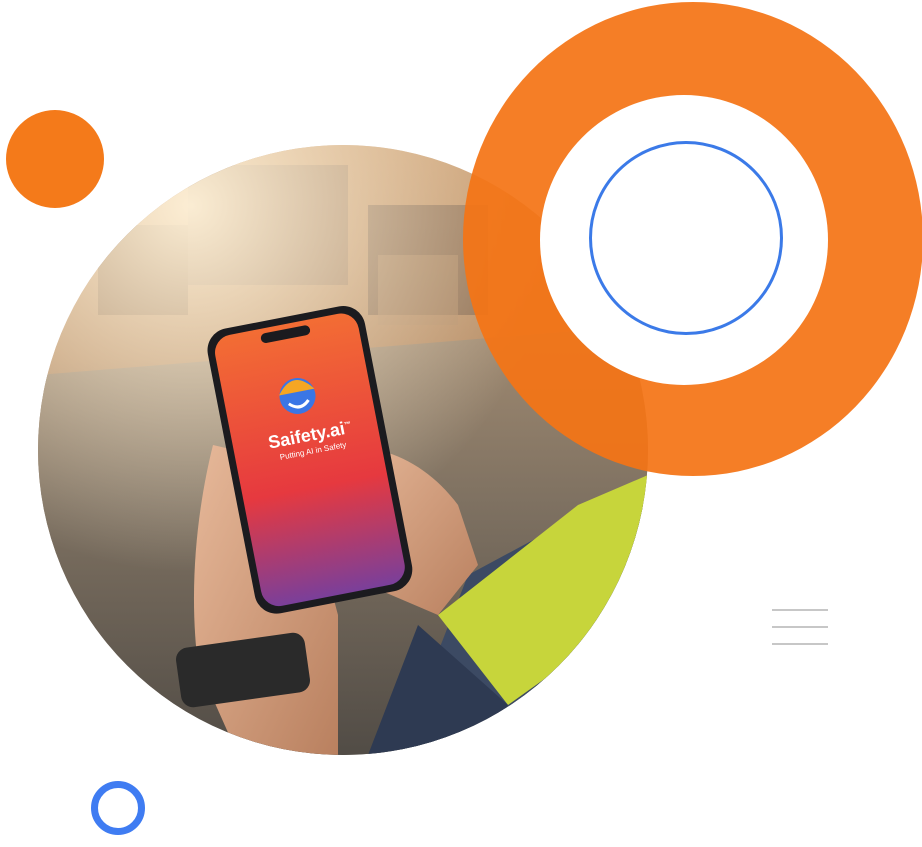 The height and width of the screenshot is (847, 922). What do you see at coordinates (118, 808) in the screenshot?
I see `blue-ring-decoration-small` at bounding box center [118, 808].